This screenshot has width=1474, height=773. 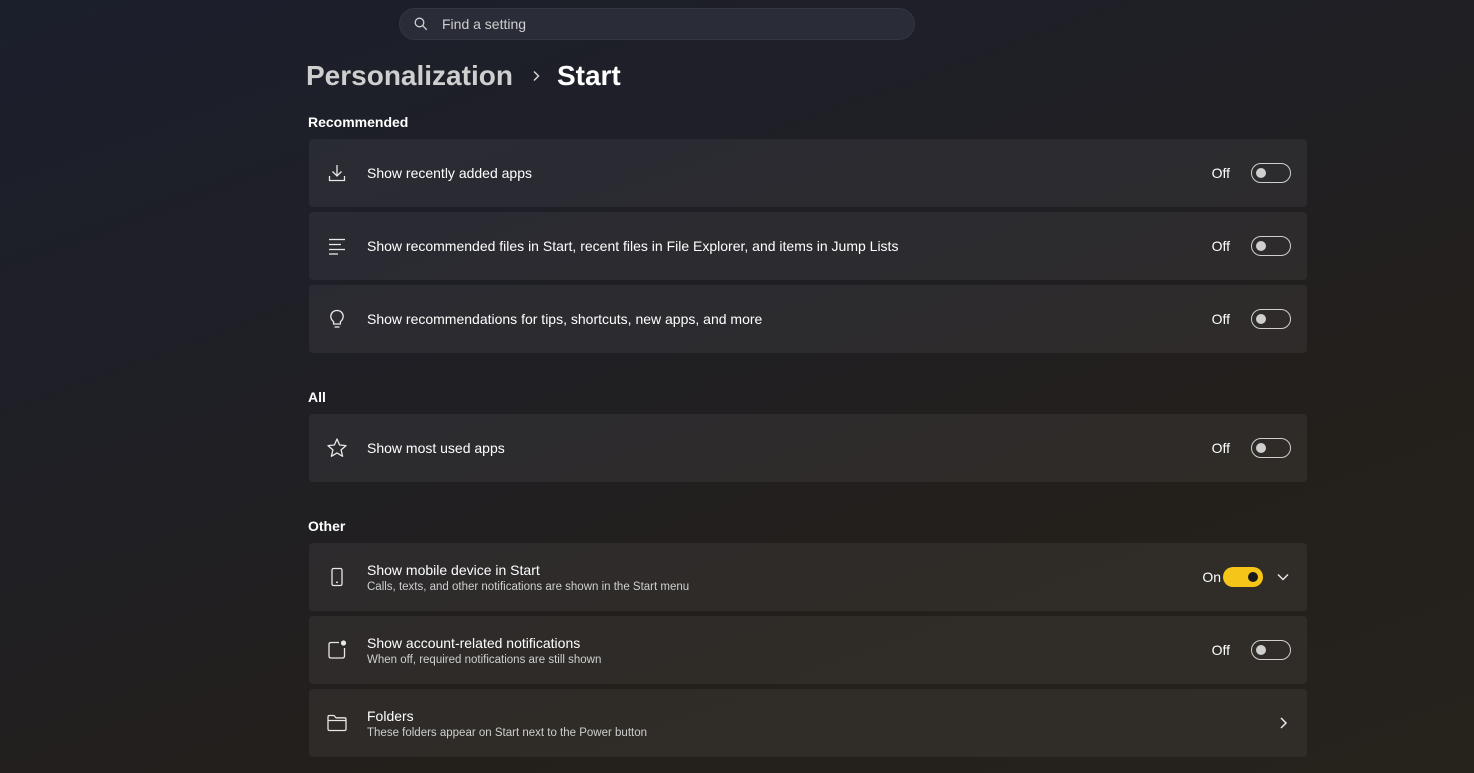 I want to click on page-title: Start, so click(x=588, y=75).